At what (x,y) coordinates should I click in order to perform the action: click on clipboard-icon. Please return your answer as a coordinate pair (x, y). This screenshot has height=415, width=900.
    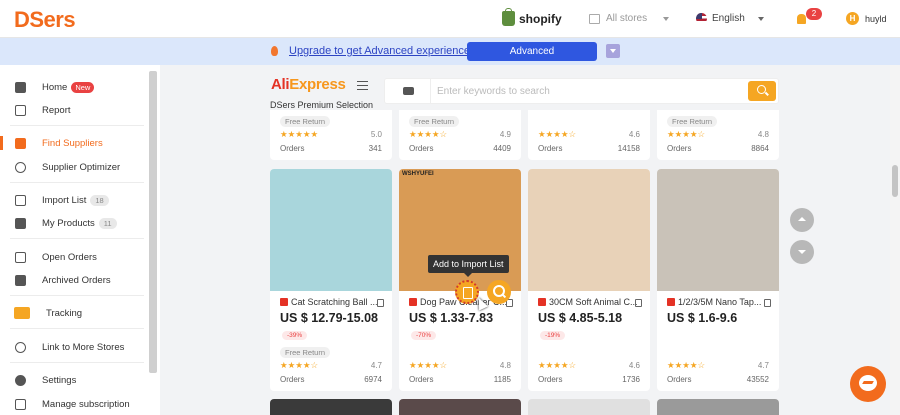
    Looking at the image, I should click on (20, 257).